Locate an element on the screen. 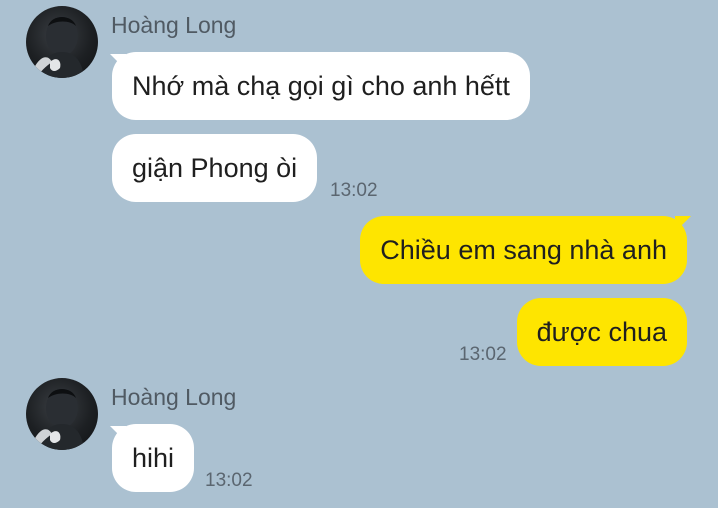  message-text: hihi is located at coordinates (153, 458).